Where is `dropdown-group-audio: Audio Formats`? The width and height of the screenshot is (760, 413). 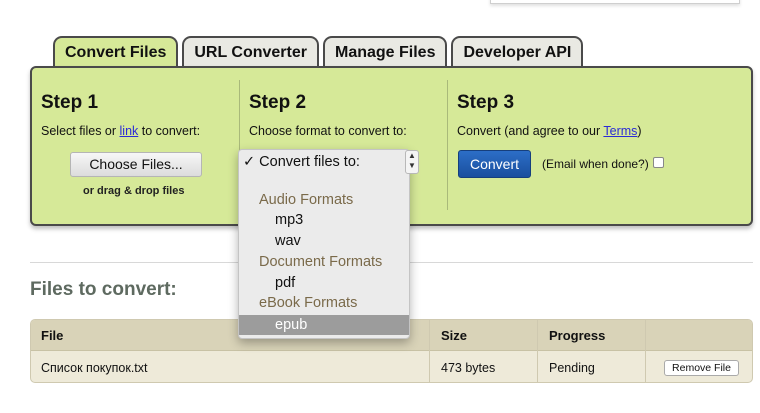 dropdown-group-audio: Audio Formats is located at coordinates (306, 200).